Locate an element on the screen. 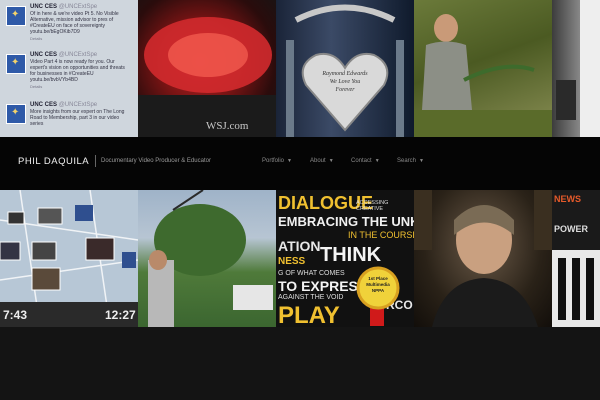 The image size is (600, 400). man-in-tree-tile is located at coordinates (207, 258).